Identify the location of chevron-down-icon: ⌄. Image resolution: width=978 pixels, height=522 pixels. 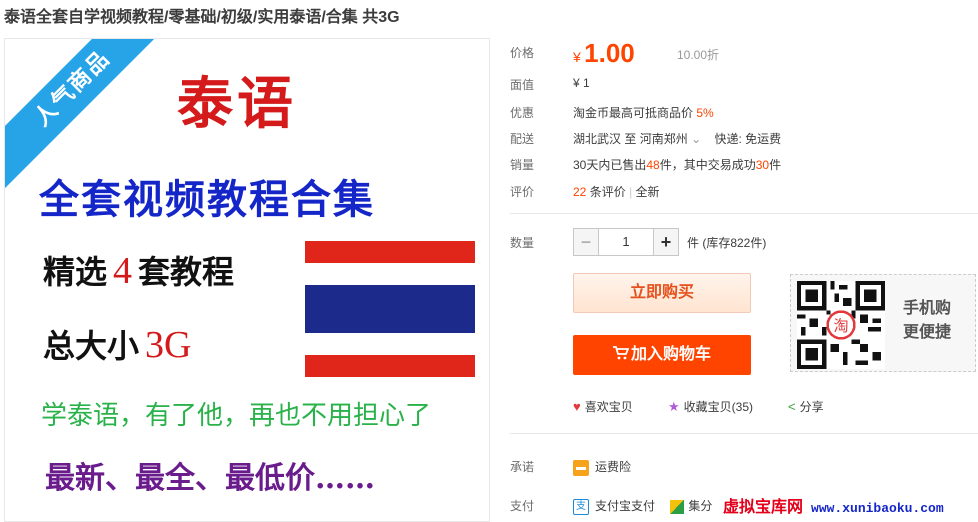
(696, 139).